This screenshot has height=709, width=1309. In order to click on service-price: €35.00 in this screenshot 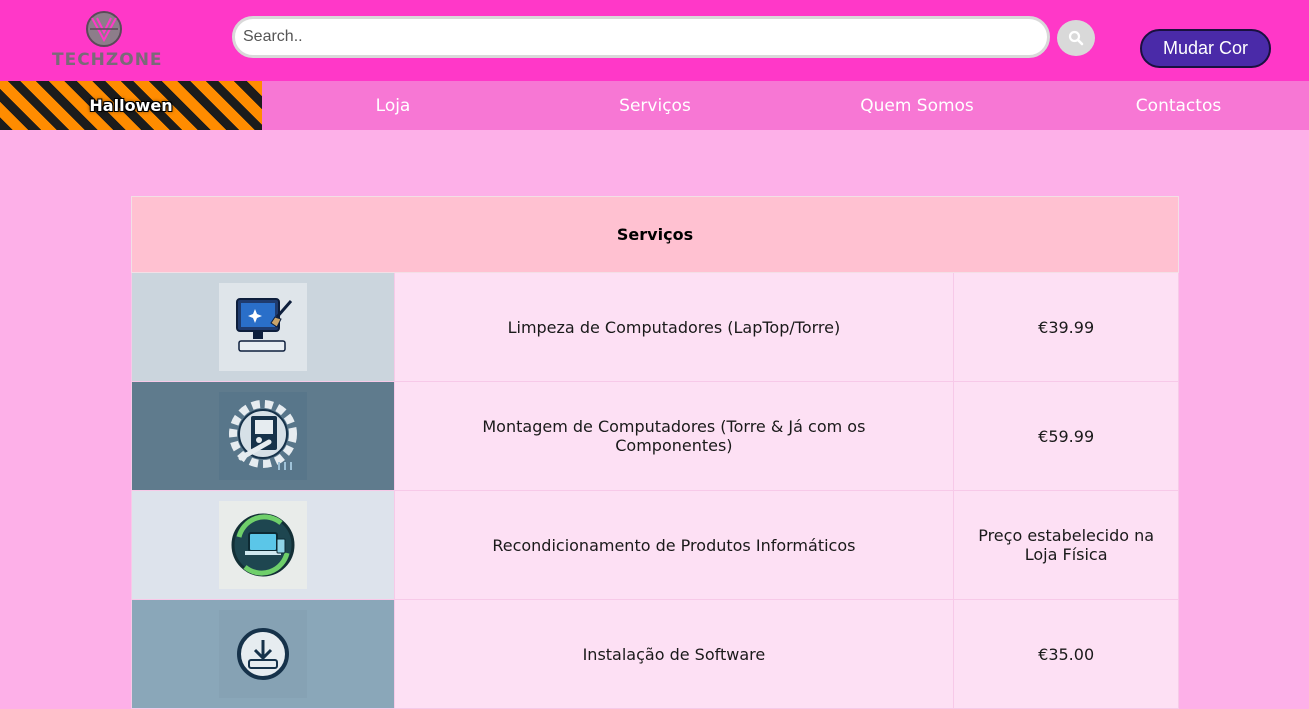, I will do `click(1066, 654)`.